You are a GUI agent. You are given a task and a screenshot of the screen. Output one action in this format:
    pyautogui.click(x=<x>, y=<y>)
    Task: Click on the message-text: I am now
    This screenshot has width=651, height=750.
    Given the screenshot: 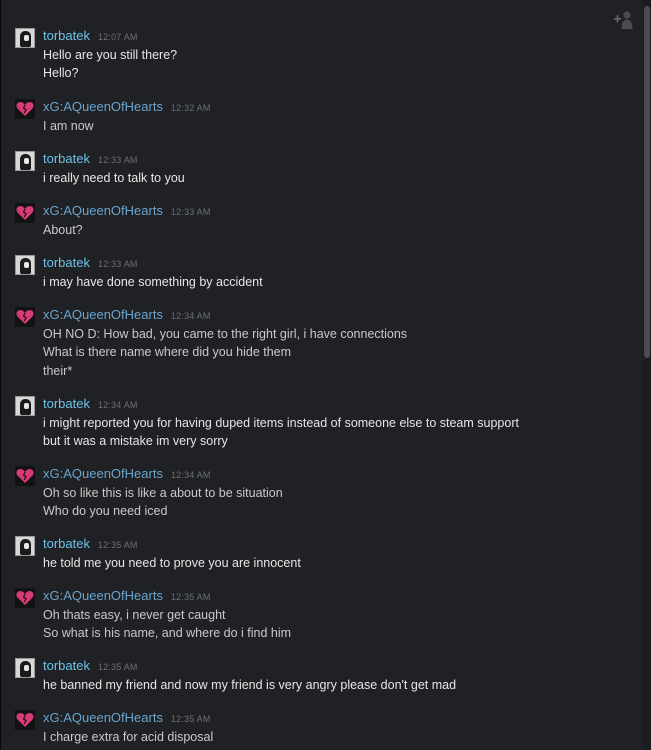 What is the action you would take?
    pyautogui.click(x=68, y=126)
    